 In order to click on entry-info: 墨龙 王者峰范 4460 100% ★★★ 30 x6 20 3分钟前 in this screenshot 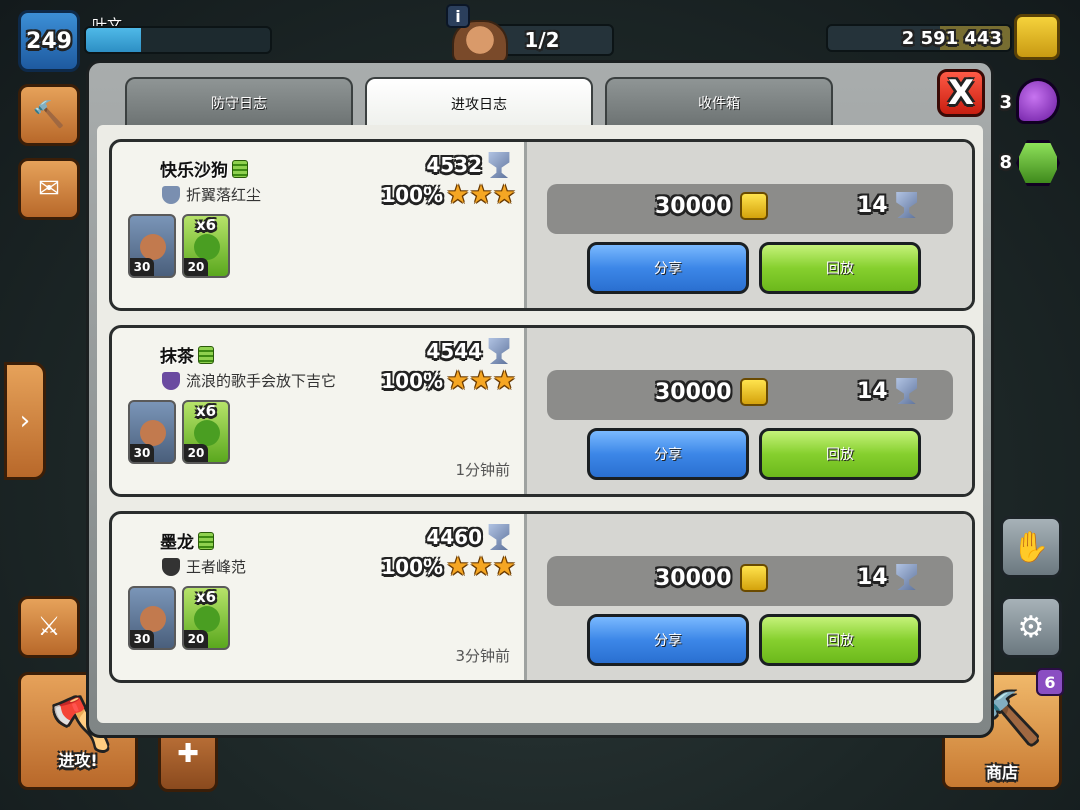, I will do `click(318, 597)`.